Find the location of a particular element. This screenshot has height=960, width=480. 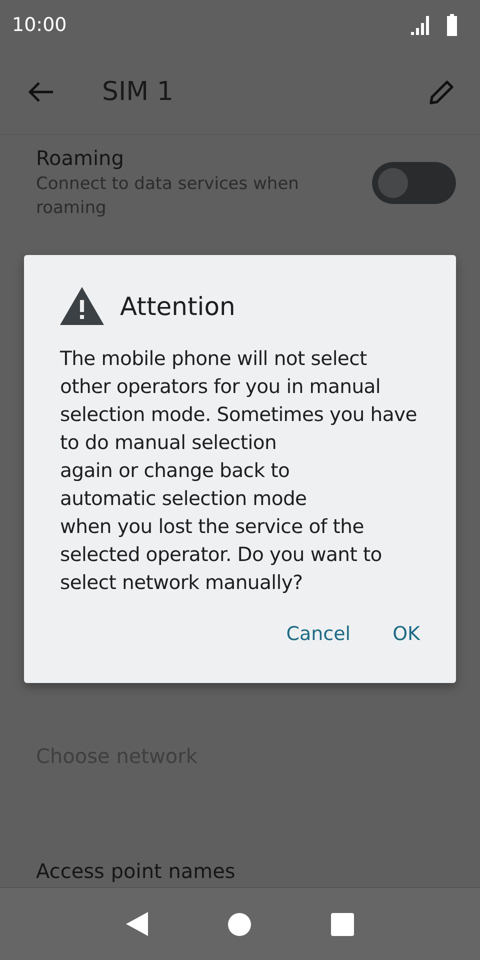

recents-nav-icon is located at coordinates (342, 924).